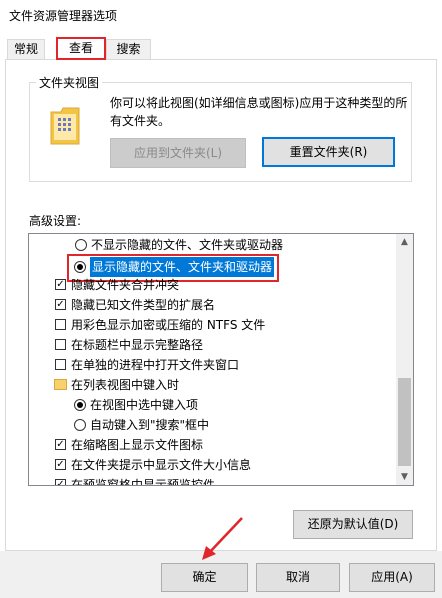 This screenshot has height=598, width=442. What do you see at coordinates (60, 284) in the screenshot?
I see `checkbox-hide-merge-conflicts: ✓` at bounding box center [60, 284].